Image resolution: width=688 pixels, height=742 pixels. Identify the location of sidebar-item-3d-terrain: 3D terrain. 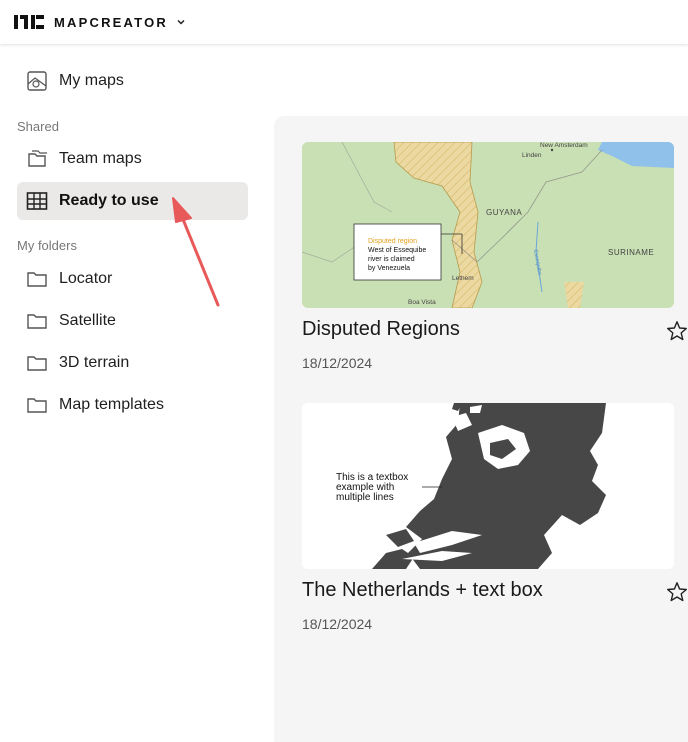
(132, 363).